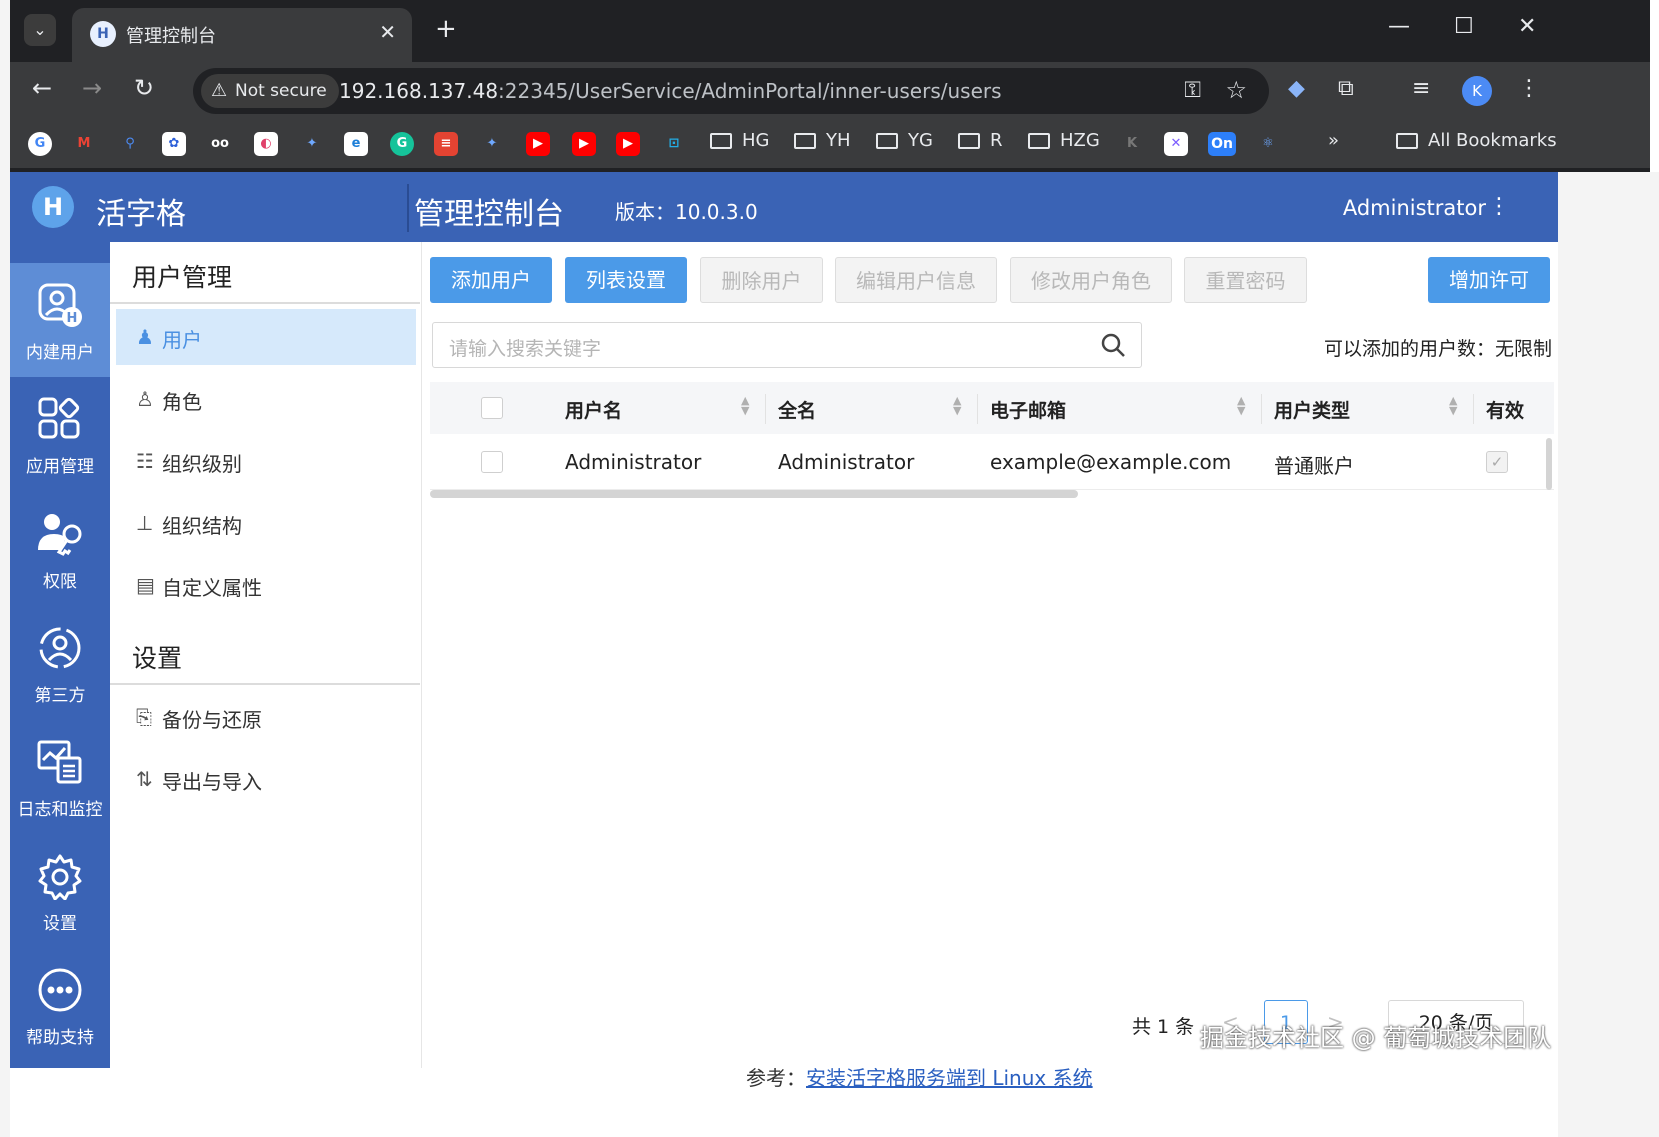 The image size is (1659, 1137). I want to click on forward-arrow-icon: →, so click(92, 88).